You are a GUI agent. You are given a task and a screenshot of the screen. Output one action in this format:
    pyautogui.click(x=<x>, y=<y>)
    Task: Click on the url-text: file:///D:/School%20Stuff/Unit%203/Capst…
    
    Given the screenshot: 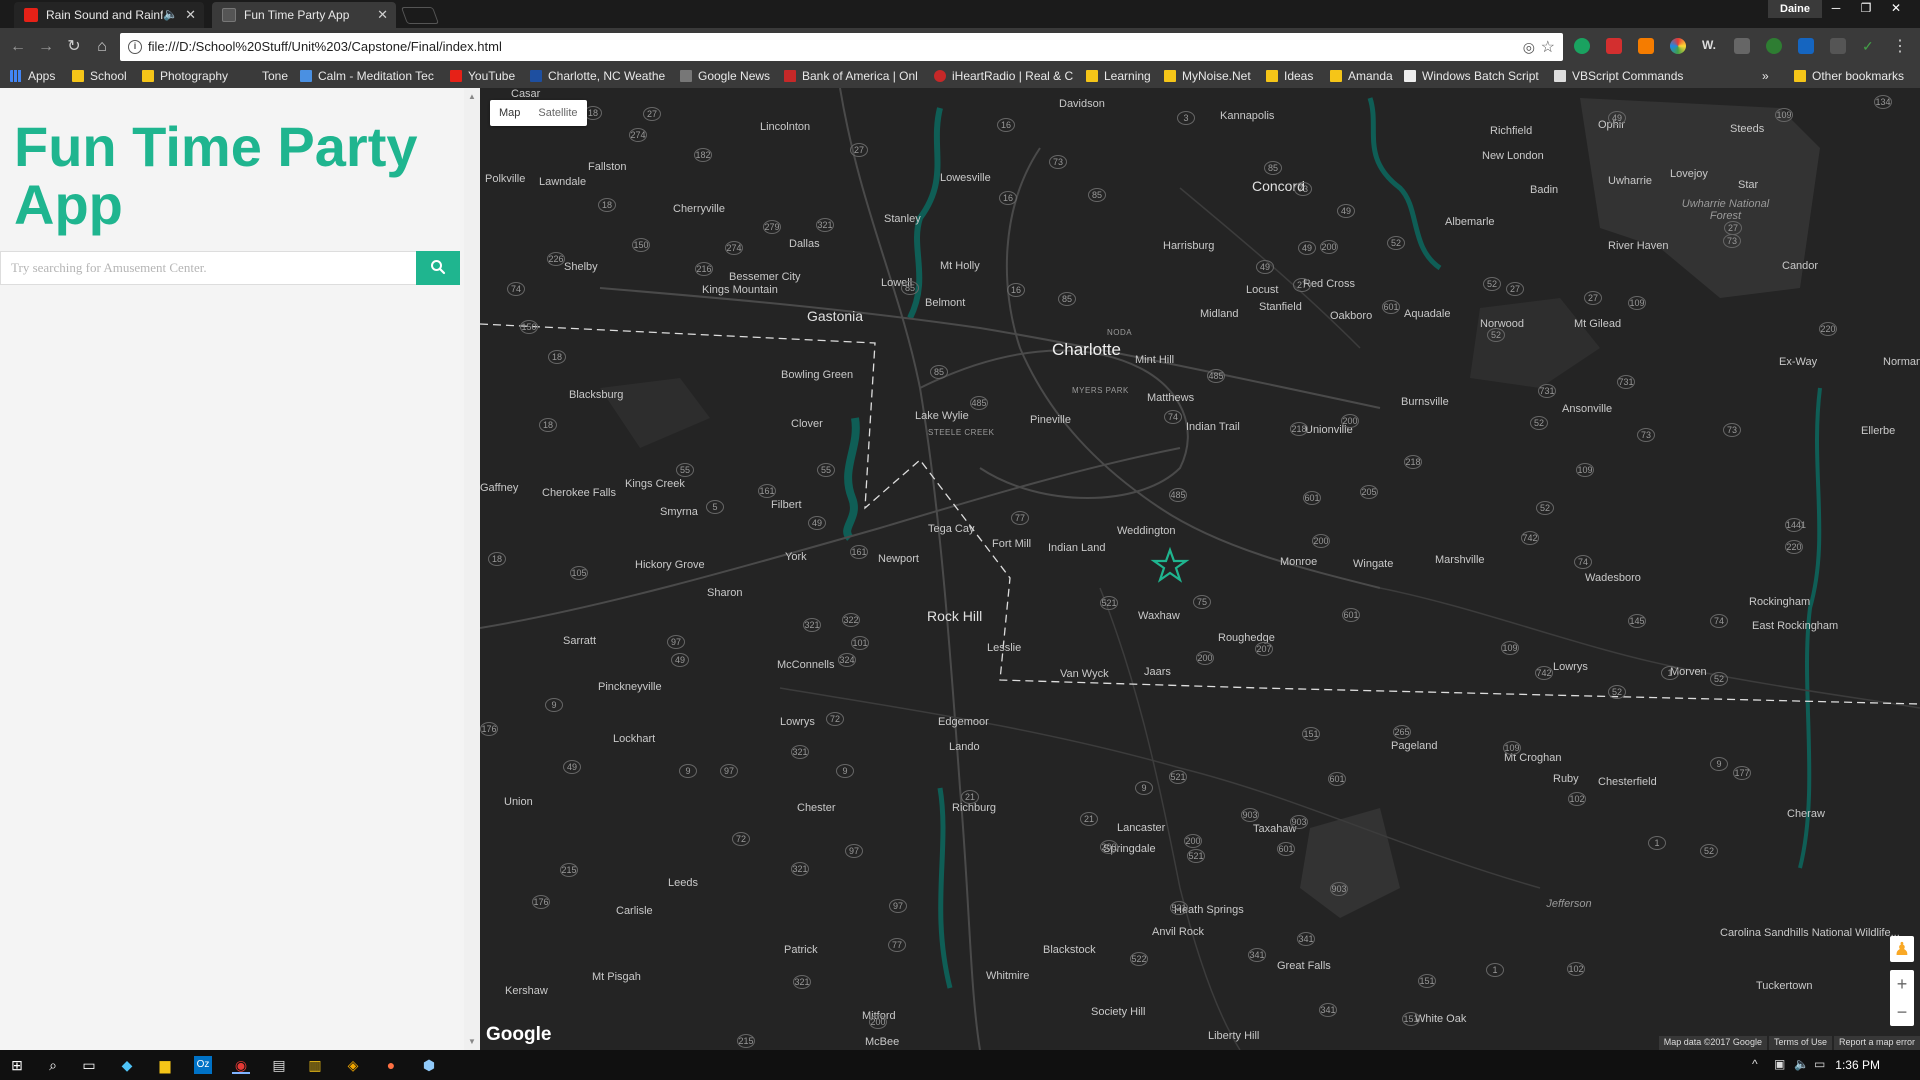 What is the action you would take?
    pyautogui.click(x=325, y=46)
    